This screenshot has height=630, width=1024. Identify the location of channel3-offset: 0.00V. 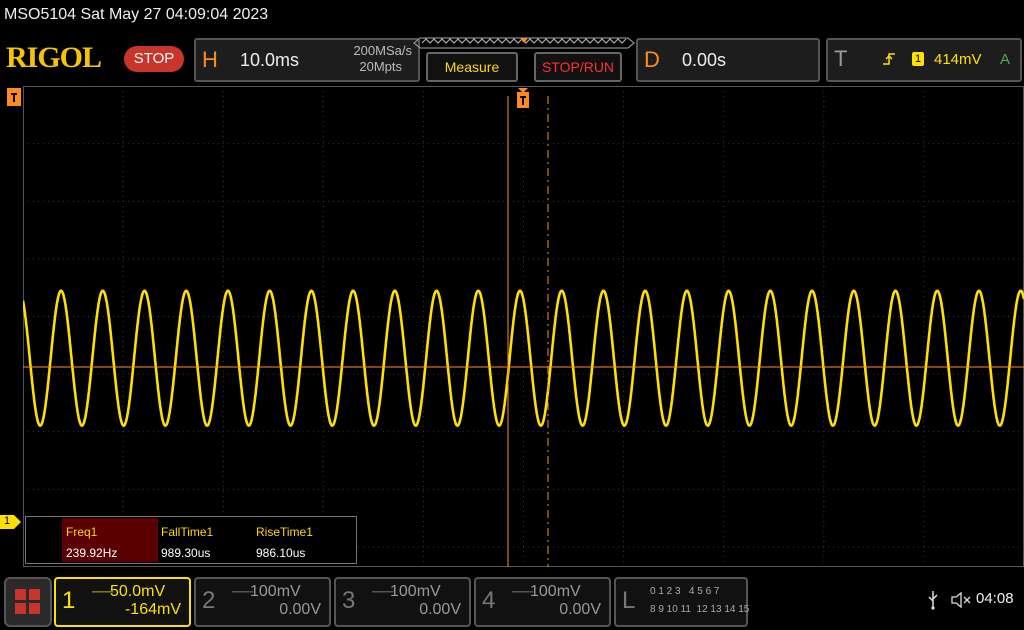
(440, 609).